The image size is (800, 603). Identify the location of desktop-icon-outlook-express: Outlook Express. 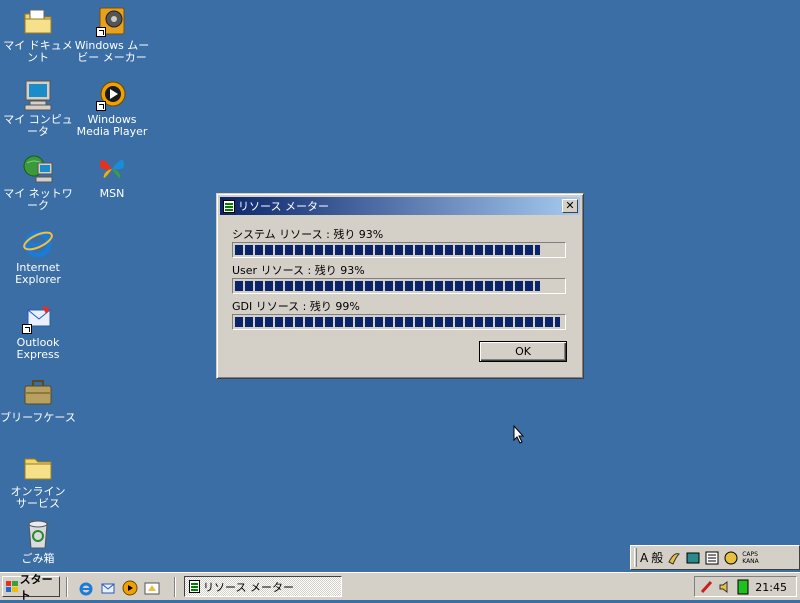
(38, 331).